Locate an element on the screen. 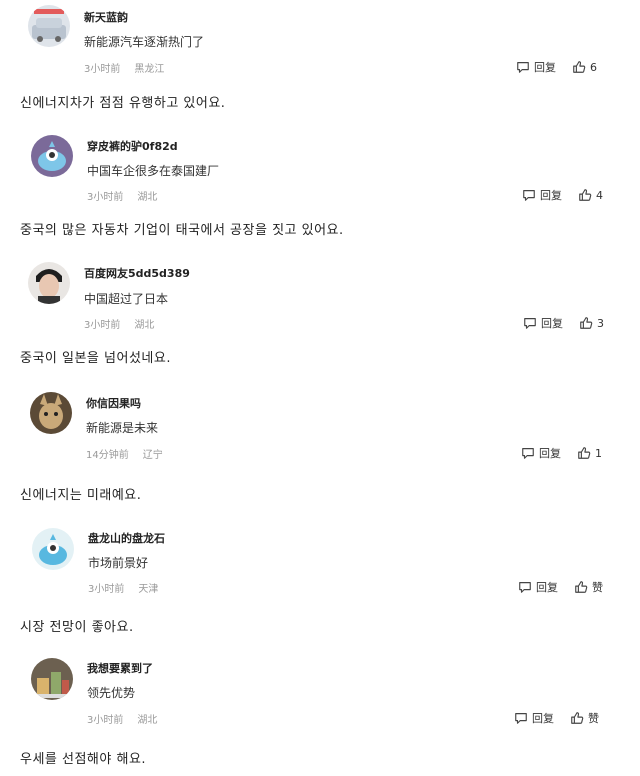 This screenshot has width=640, height=776. comment-item: 盘龙山的盘龙石 市场前景好 3小时前 天津 回复 赞 is located at coordinates (320, 563).